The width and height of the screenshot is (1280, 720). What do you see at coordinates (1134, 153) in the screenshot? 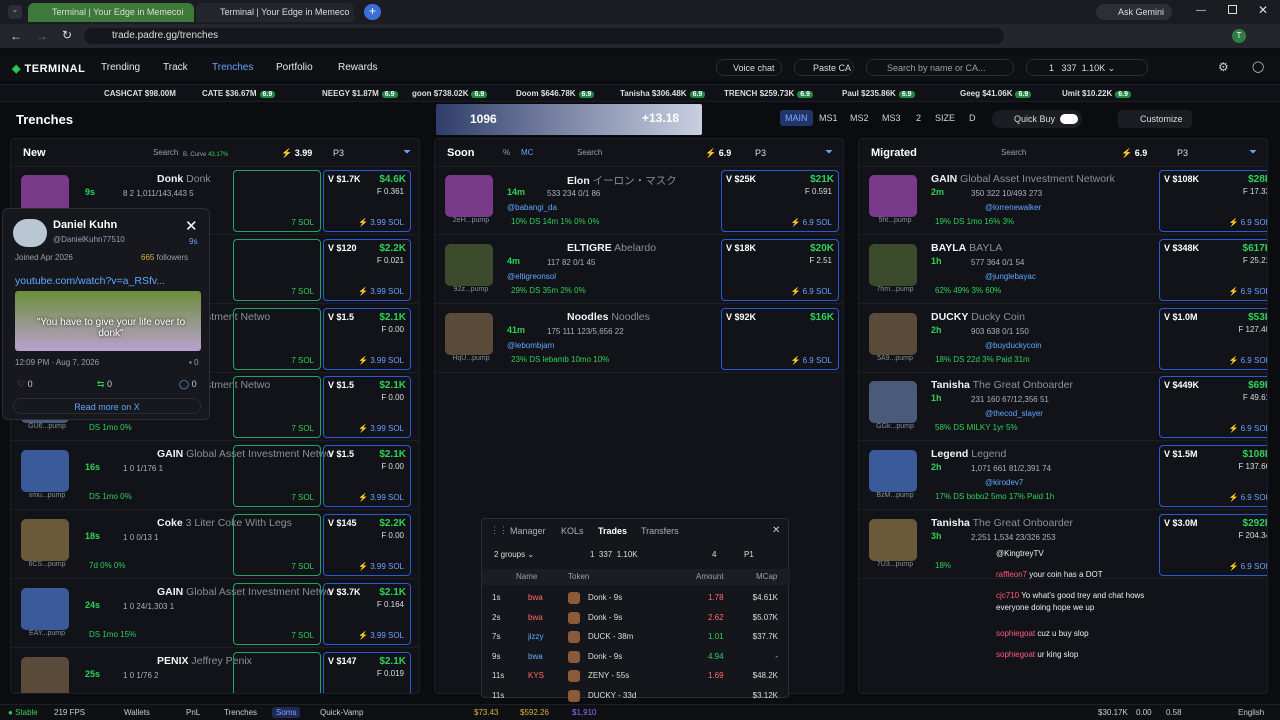
I see `buy-amount: ⚡ 6.9` at bounding box center [1134, 153].